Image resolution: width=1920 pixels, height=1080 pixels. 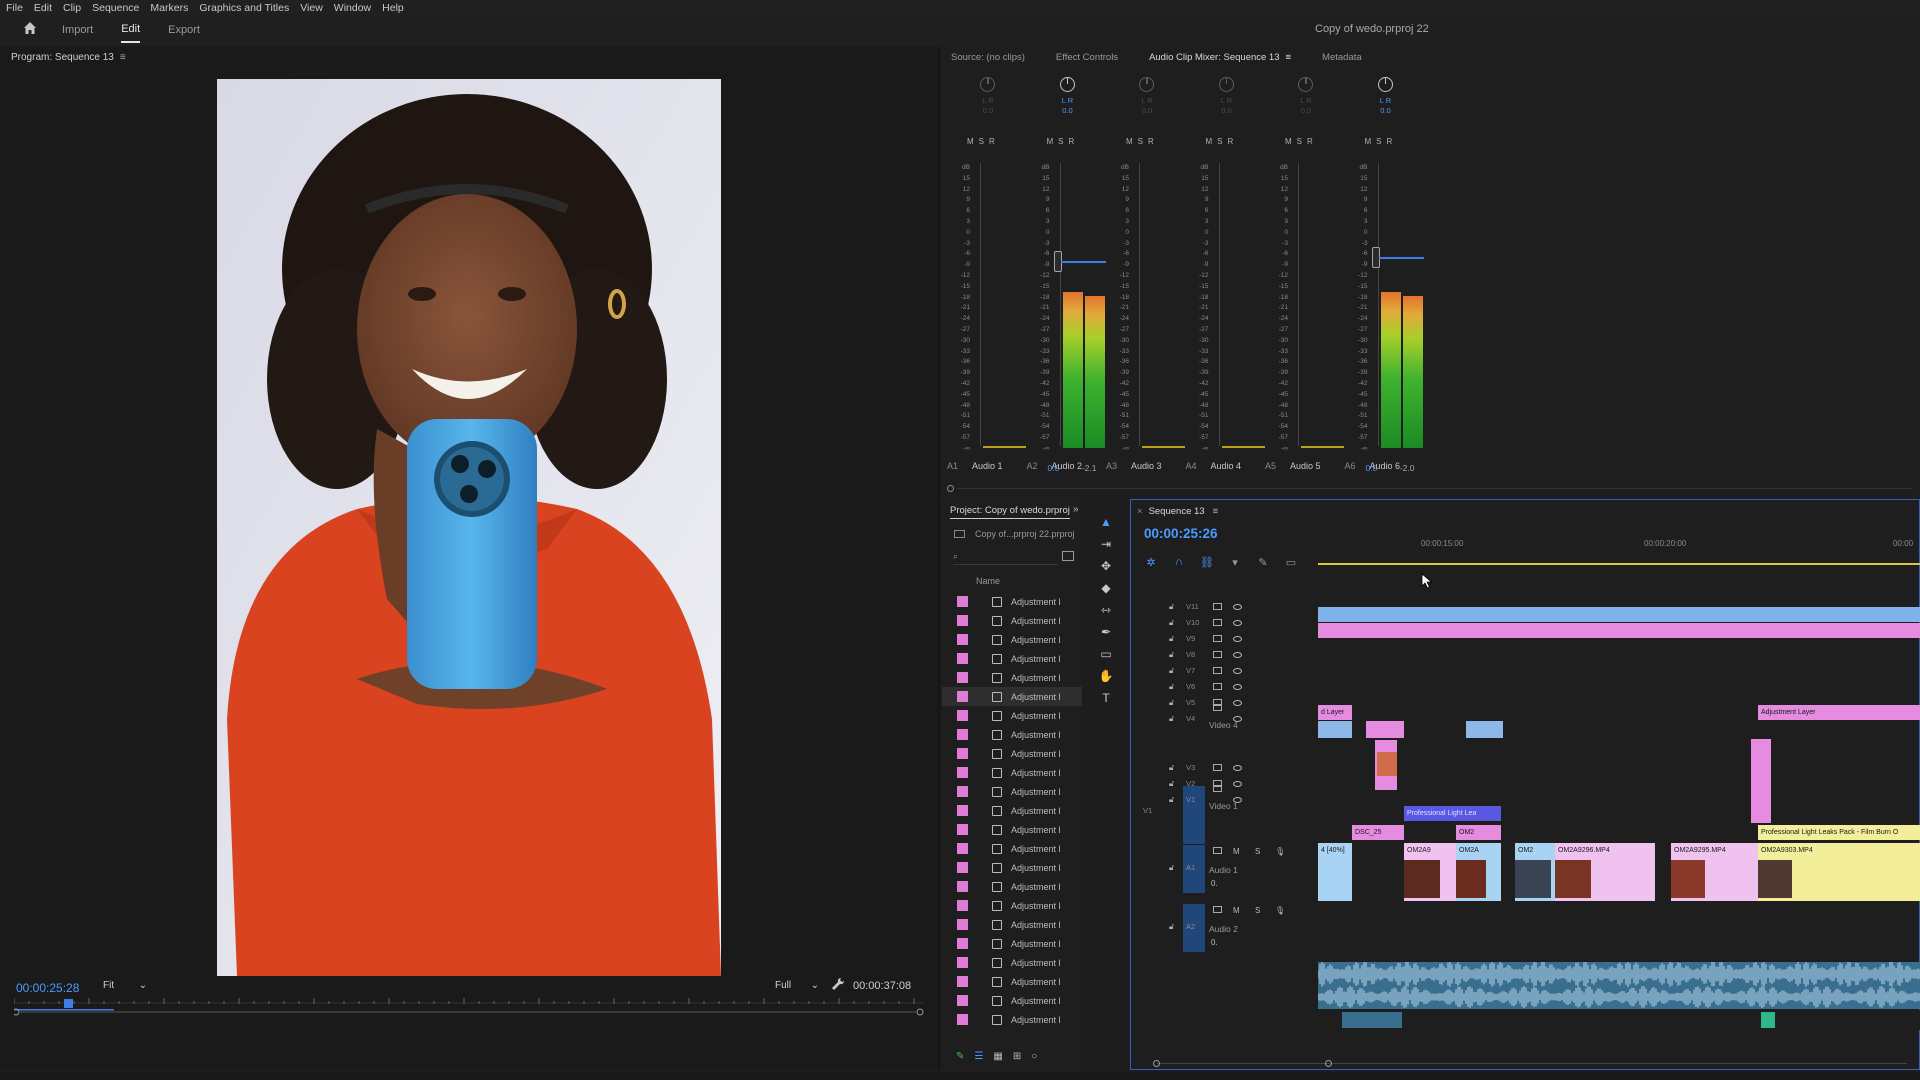 I want to click on clip-light-leak: Professional Light Lea, so click(x=1452, y=813).